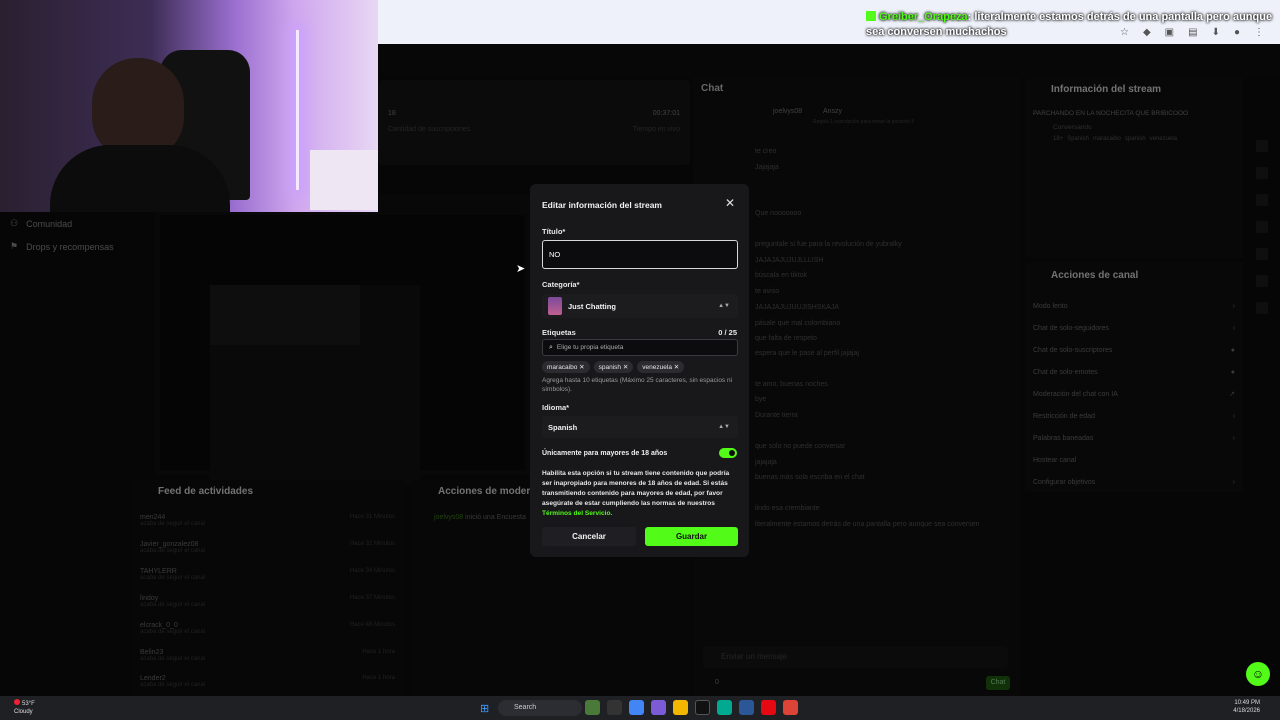 The image size is (1280, 720). I want to click on language-select: Spanish ▲▼, so click(640, 427).